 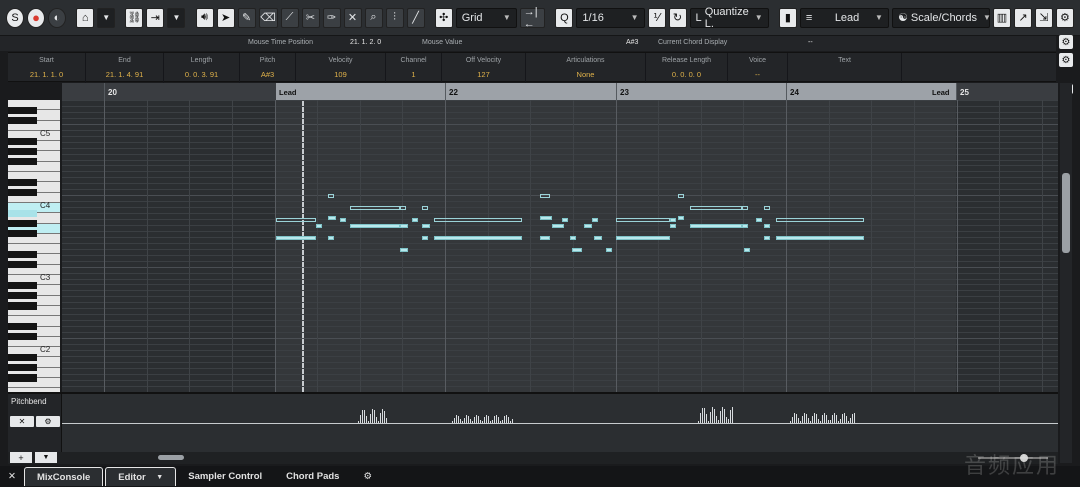 What do you see at coordinates (415, 17) in the screenshot?
I see `line-tool: ╱` at bounding box center [415, 17].